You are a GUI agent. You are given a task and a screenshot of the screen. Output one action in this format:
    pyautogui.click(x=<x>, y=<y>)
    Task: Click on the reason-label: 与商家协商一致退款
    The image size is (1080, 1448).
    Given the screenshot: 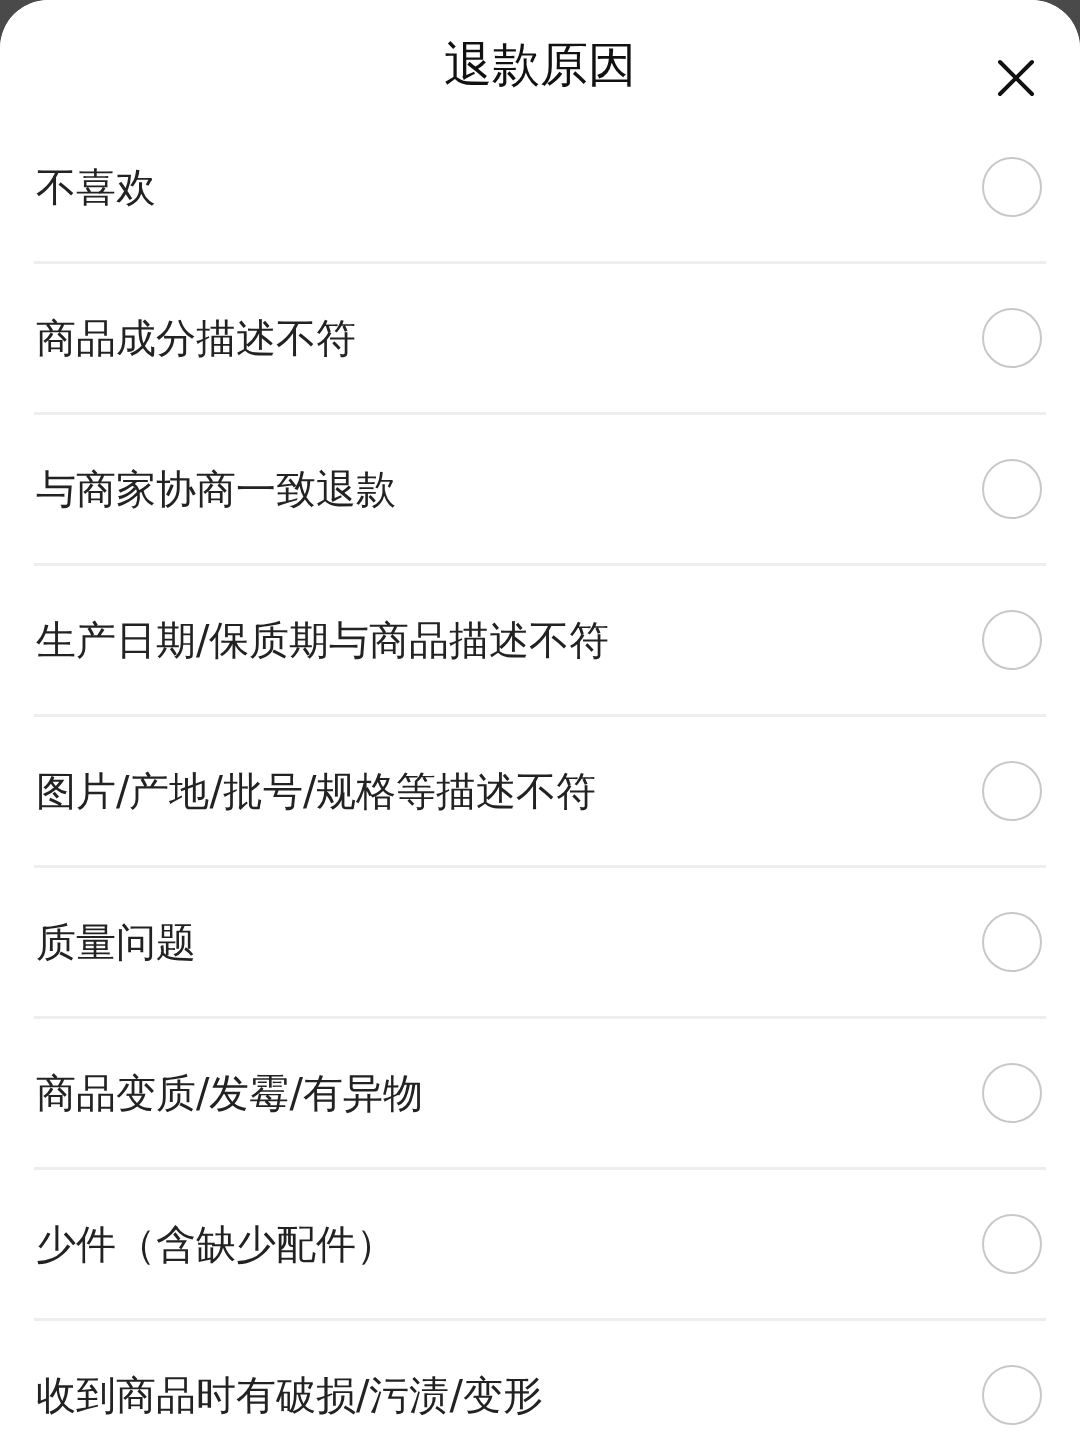 What is the action you would take?
    pyautogui.click(x=216, y=489)
    